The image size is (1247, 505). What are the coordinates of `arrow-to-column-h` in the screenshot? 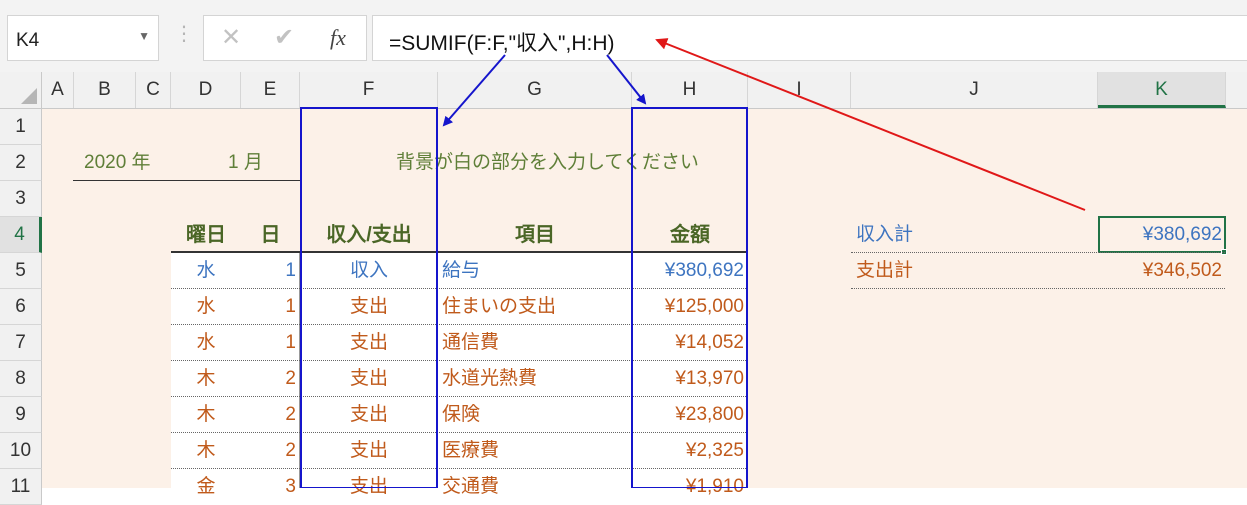 It's located at (626, 79).